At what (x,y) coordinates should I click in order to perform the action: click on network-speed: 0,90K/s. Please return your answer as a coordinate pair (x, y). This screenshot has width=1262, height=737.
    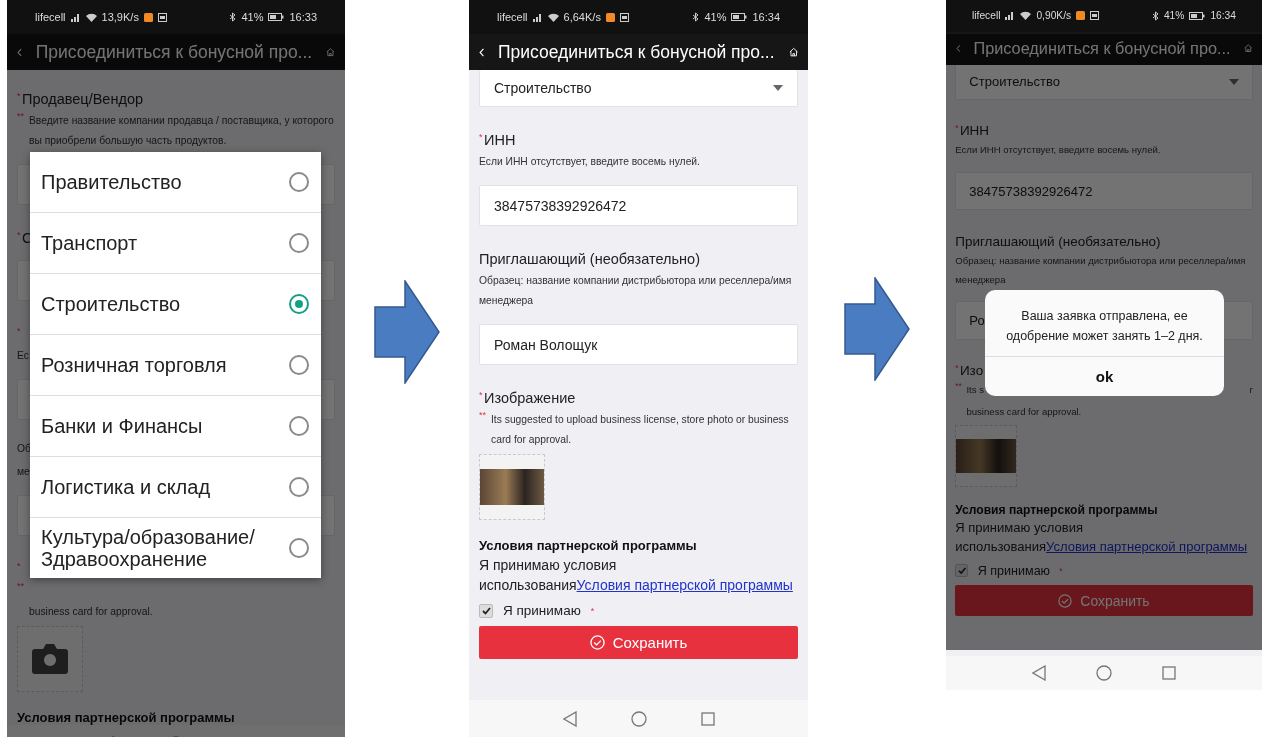
    Looking at the image, I should click on (1054, 16).